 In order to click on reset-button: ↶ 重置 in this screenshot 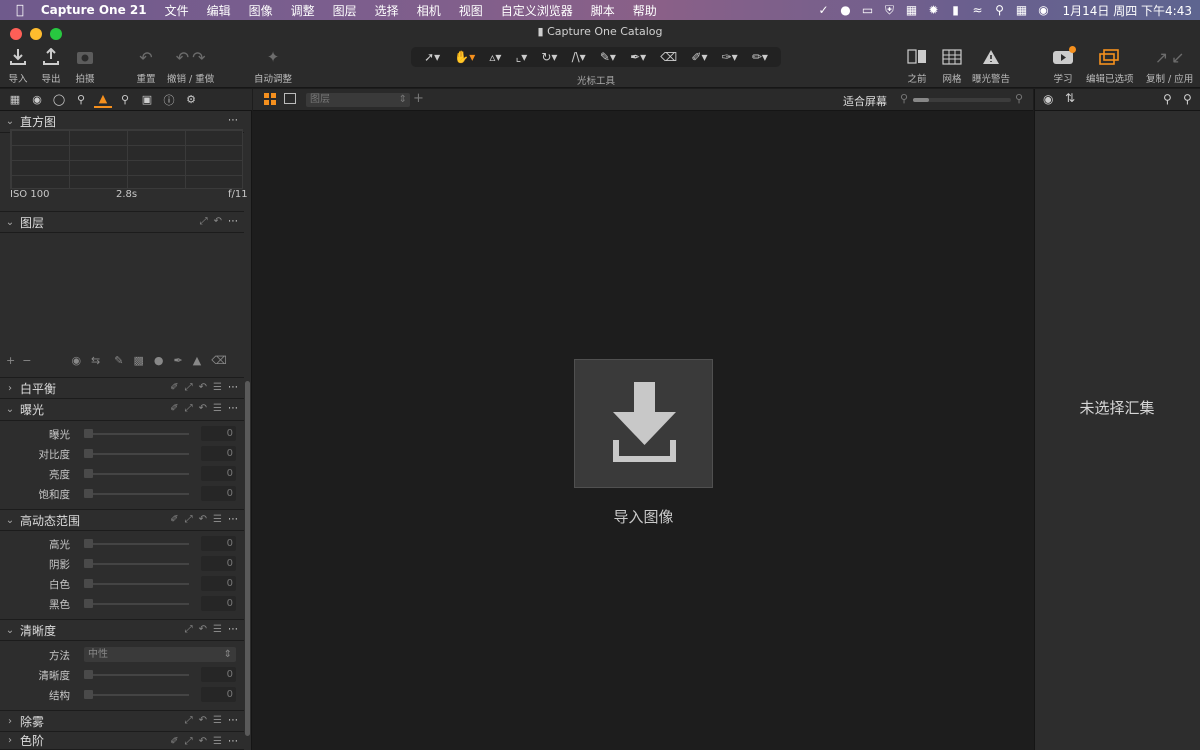, I will do `click(146, 66)`.